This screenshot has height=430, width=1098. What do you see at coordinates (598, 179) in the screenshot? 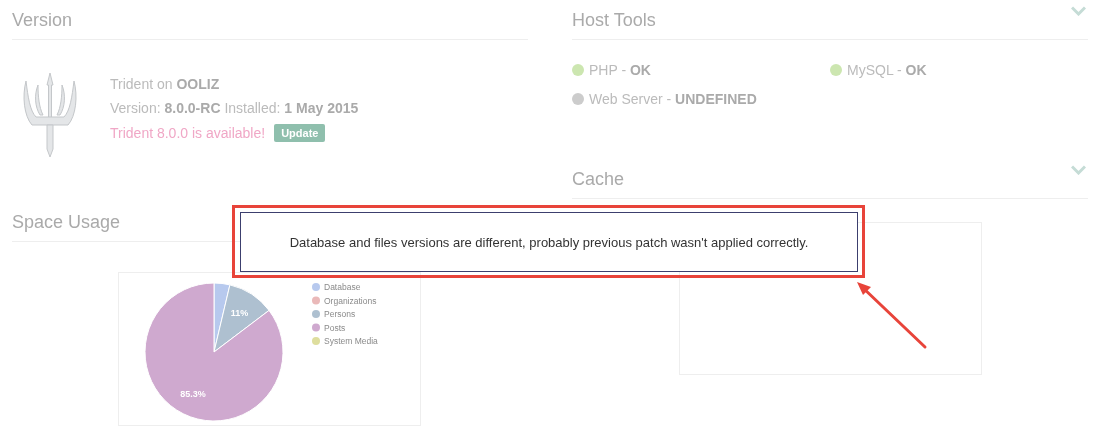
I see `section-title: Cache` at bounding box center [598, 179].